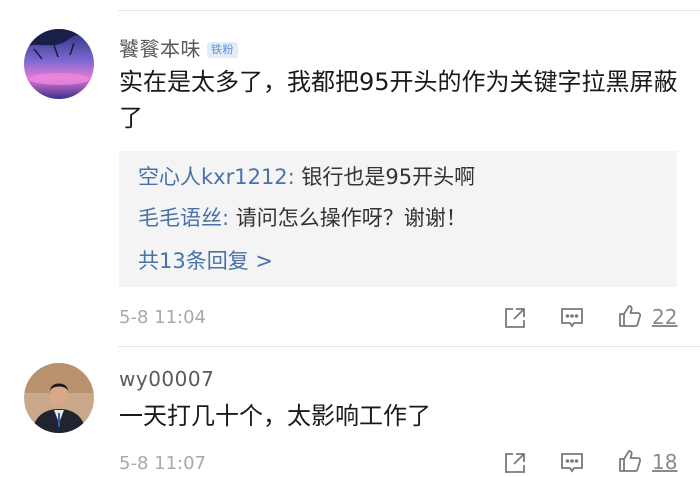 The image size is (700, 477). I want to click on reply-username: 毛毛语丝:, so click(183, 218).